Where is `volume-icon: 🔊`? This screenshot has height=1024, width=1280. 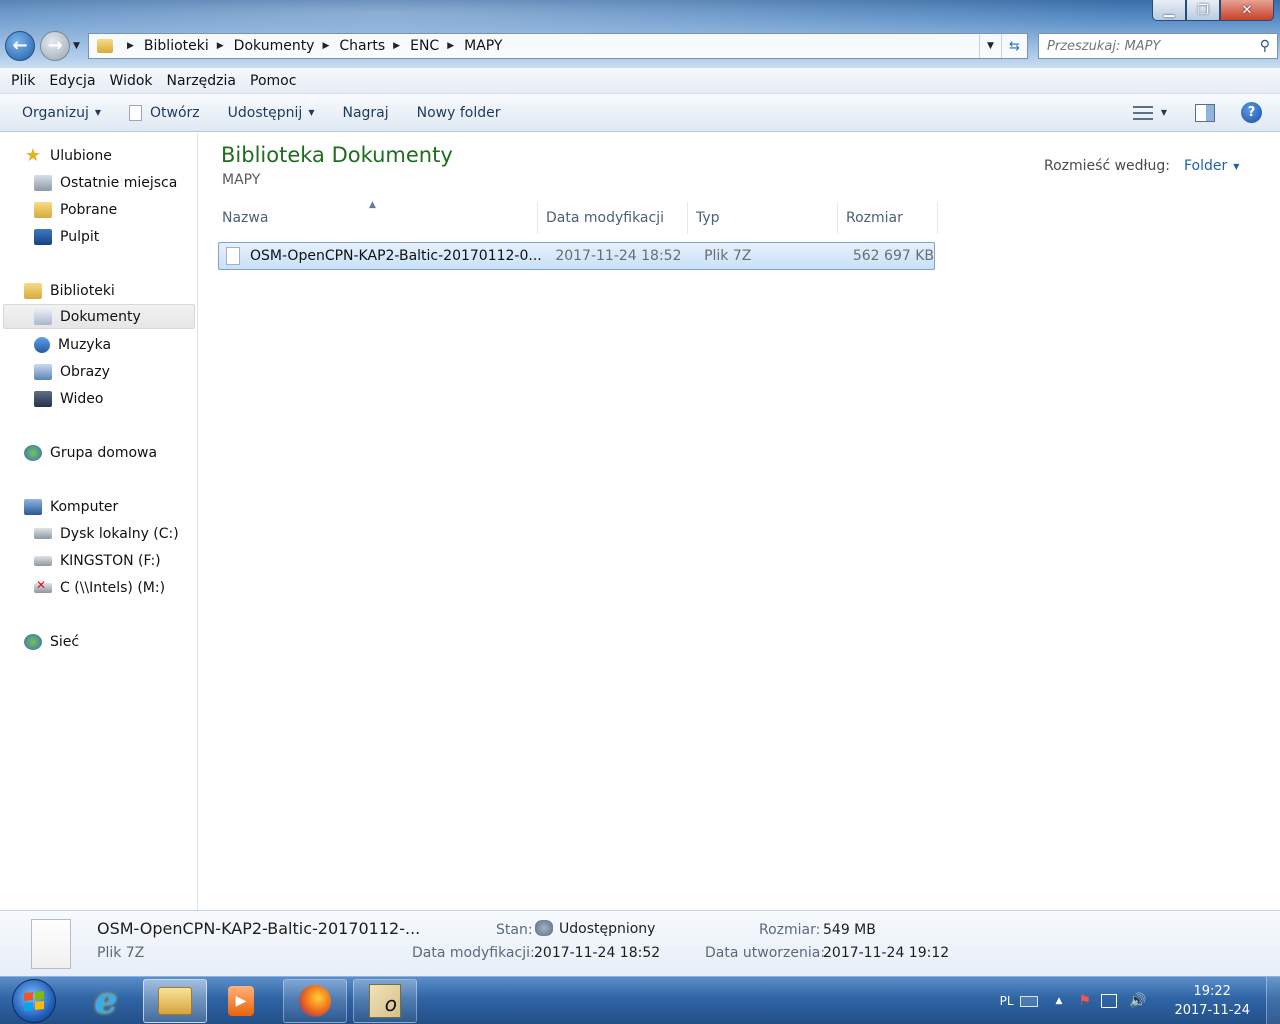 volume-icon: 🔊 is located at coordinates (1137, 1001).